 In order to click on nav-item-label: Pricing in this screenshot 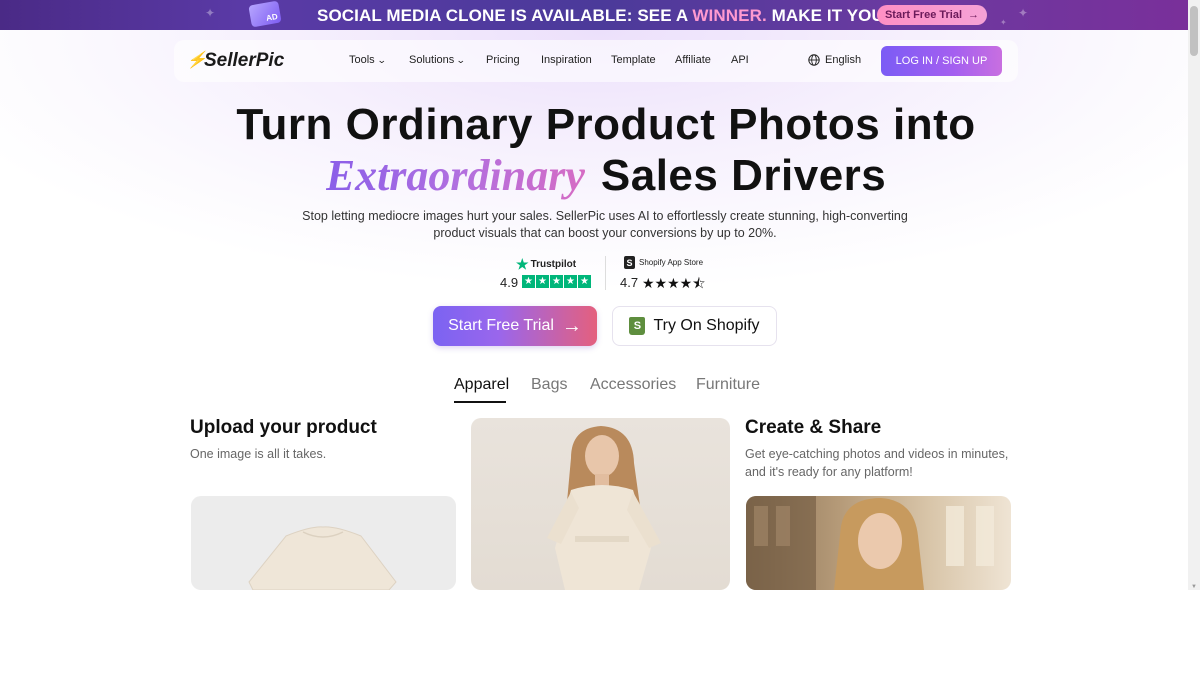, I will do `click(503, 60)`.